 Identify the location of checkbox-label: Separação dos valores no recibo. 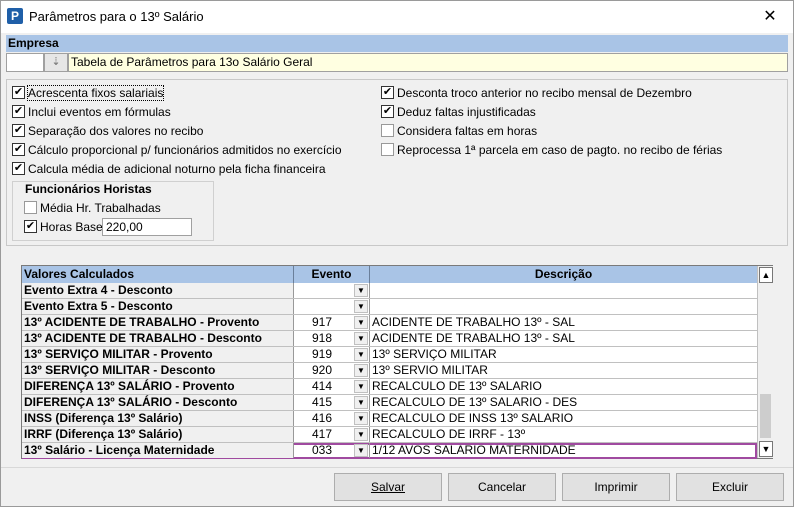
(116, 130).